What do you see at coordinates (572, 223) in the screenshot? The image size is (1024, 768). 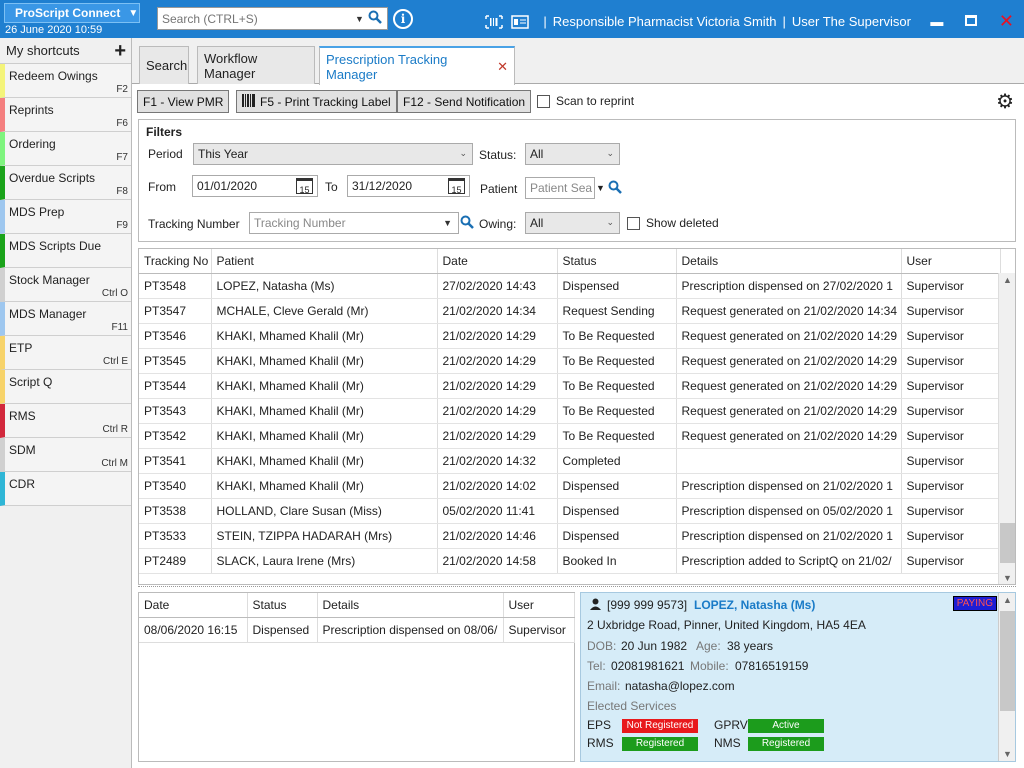 I see `owing-select: All ⌄` at bounding box center [572, 223].